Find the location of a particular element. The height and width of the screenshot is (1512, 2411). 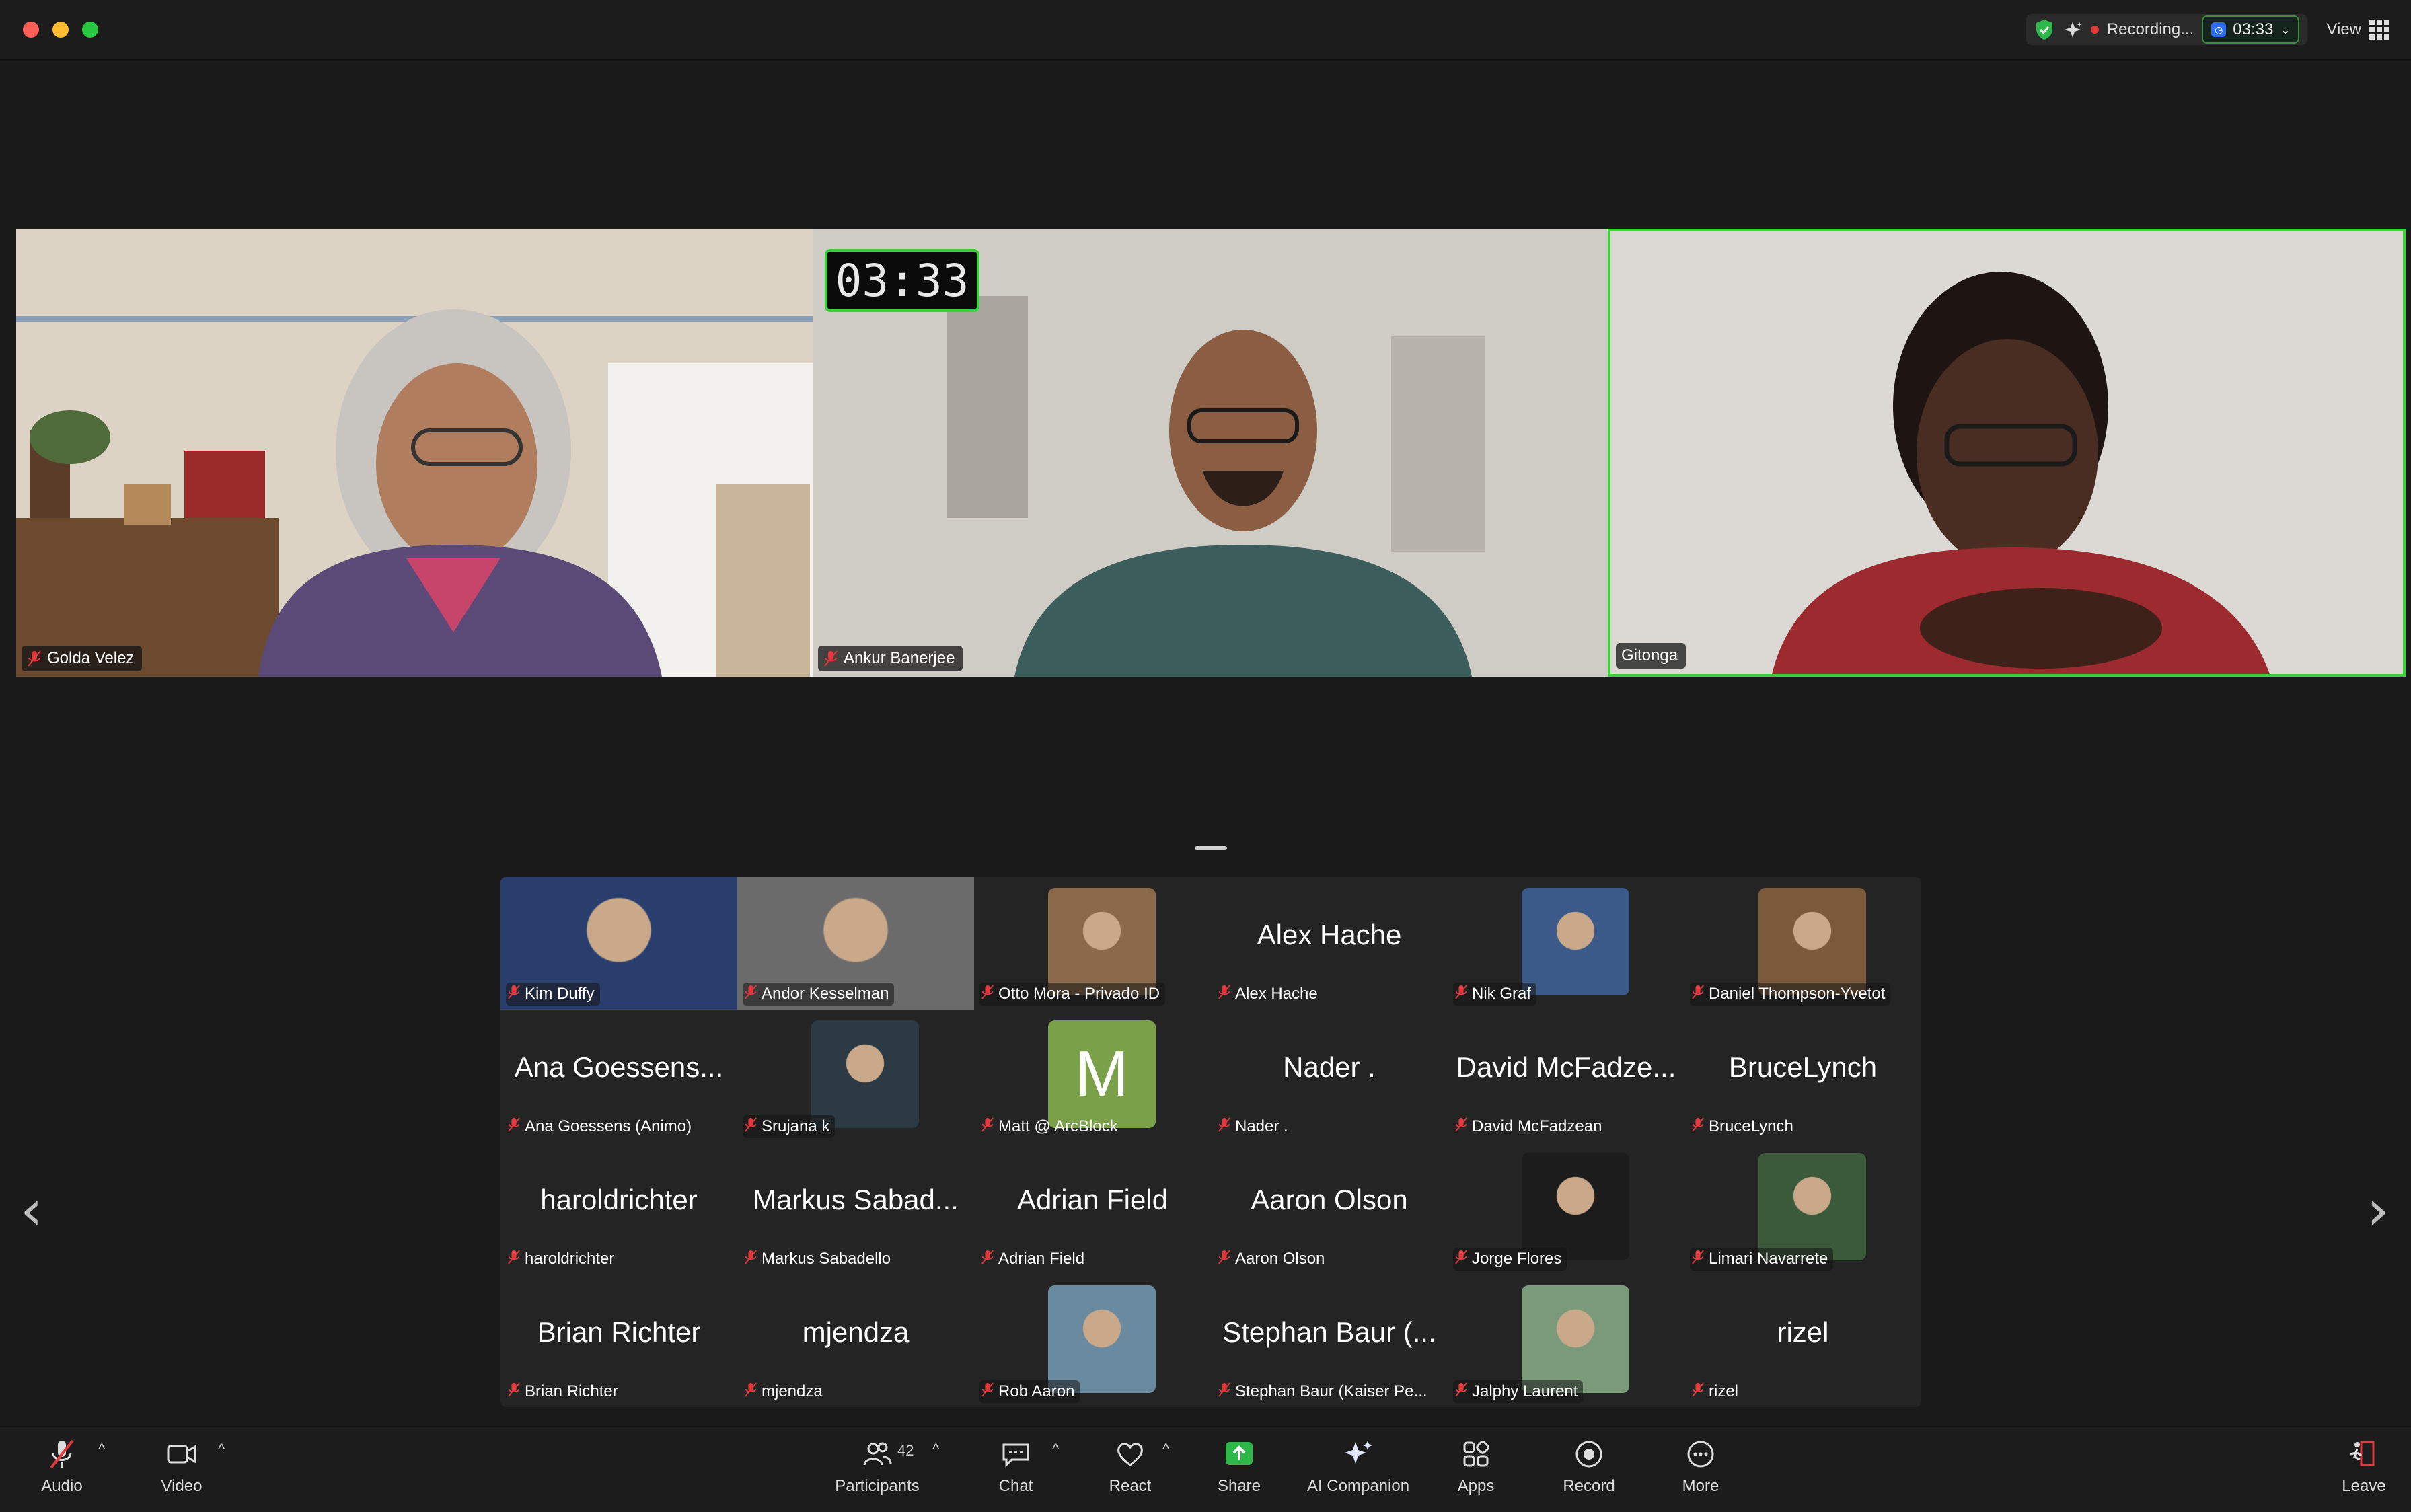

participant-tile: Nik Graf is located at coordinates (1566, 943).